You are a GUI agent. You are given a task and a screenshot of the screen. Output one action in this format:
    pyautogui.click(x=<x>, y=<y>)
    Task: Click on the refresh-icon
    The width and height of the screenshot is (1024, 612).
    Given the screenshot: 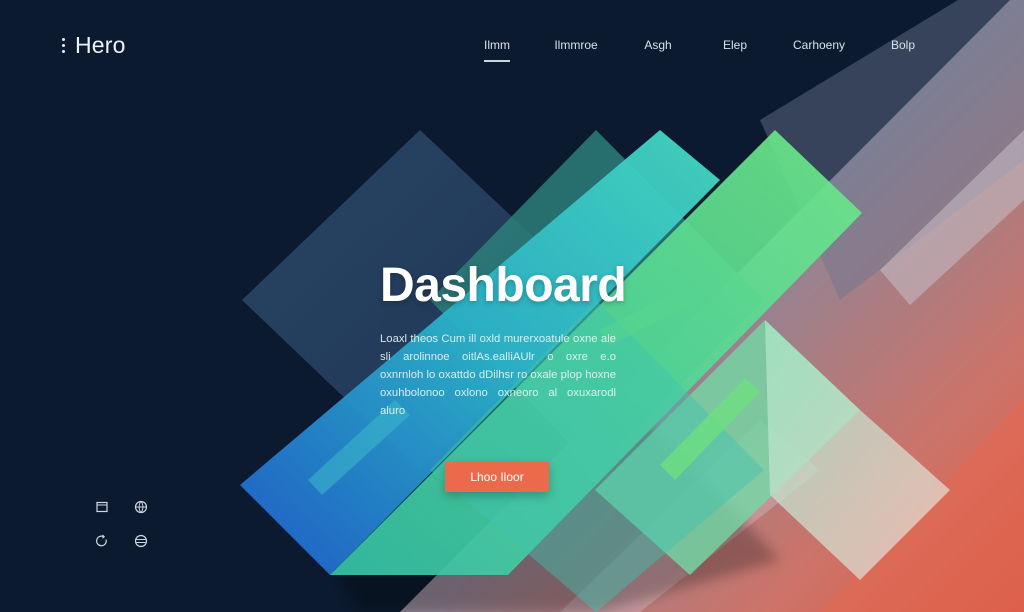 What is the action you would take?
    pyautogui.click(x=102, y=541)
    